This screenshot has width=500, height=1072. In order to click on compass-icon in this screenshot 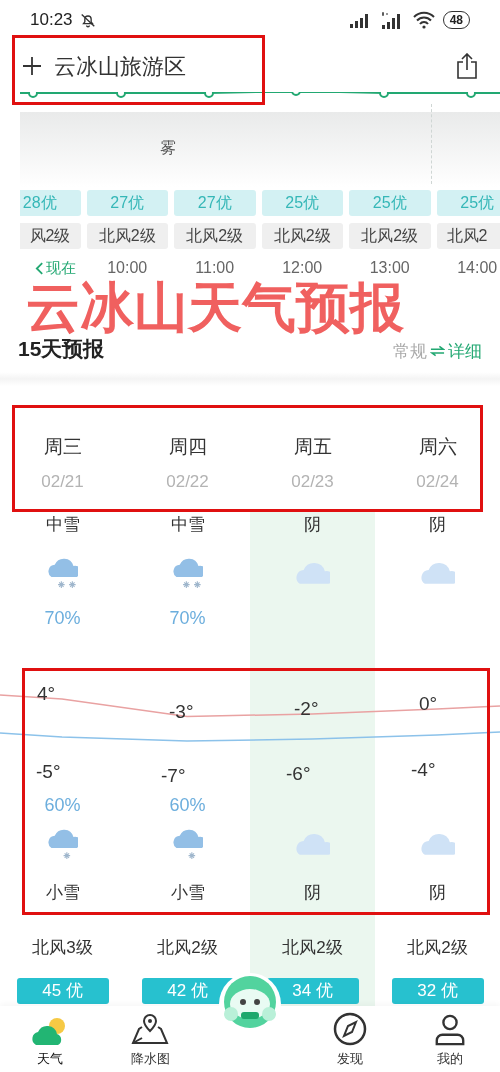, I will do `click(350, 1028)`.